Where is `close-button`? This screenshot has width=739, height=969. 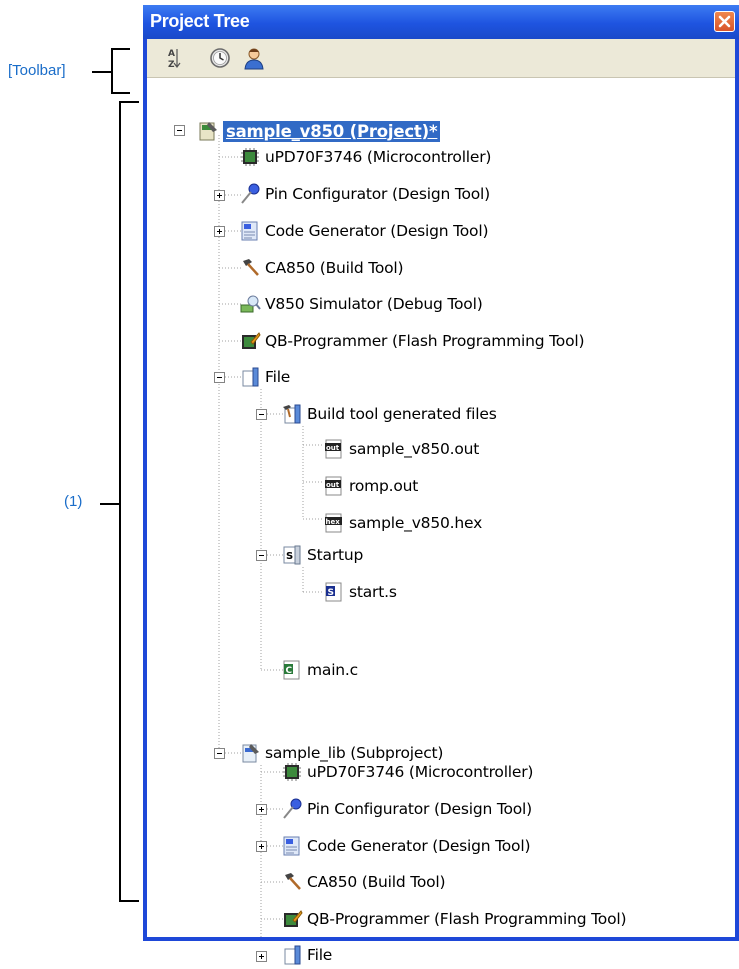 close-button is located at coordinates (724, 21).